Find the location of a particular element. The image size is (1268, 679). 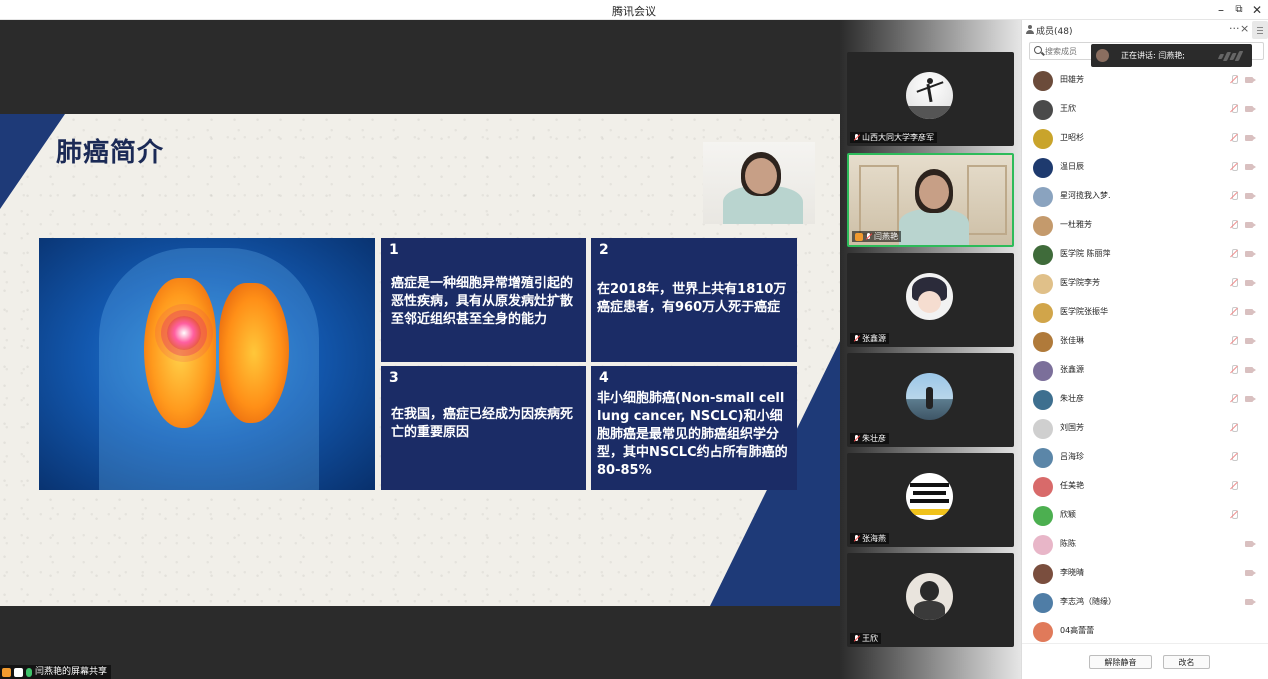

member-name: 李晓晴 is located at coordinates (1072, 572).